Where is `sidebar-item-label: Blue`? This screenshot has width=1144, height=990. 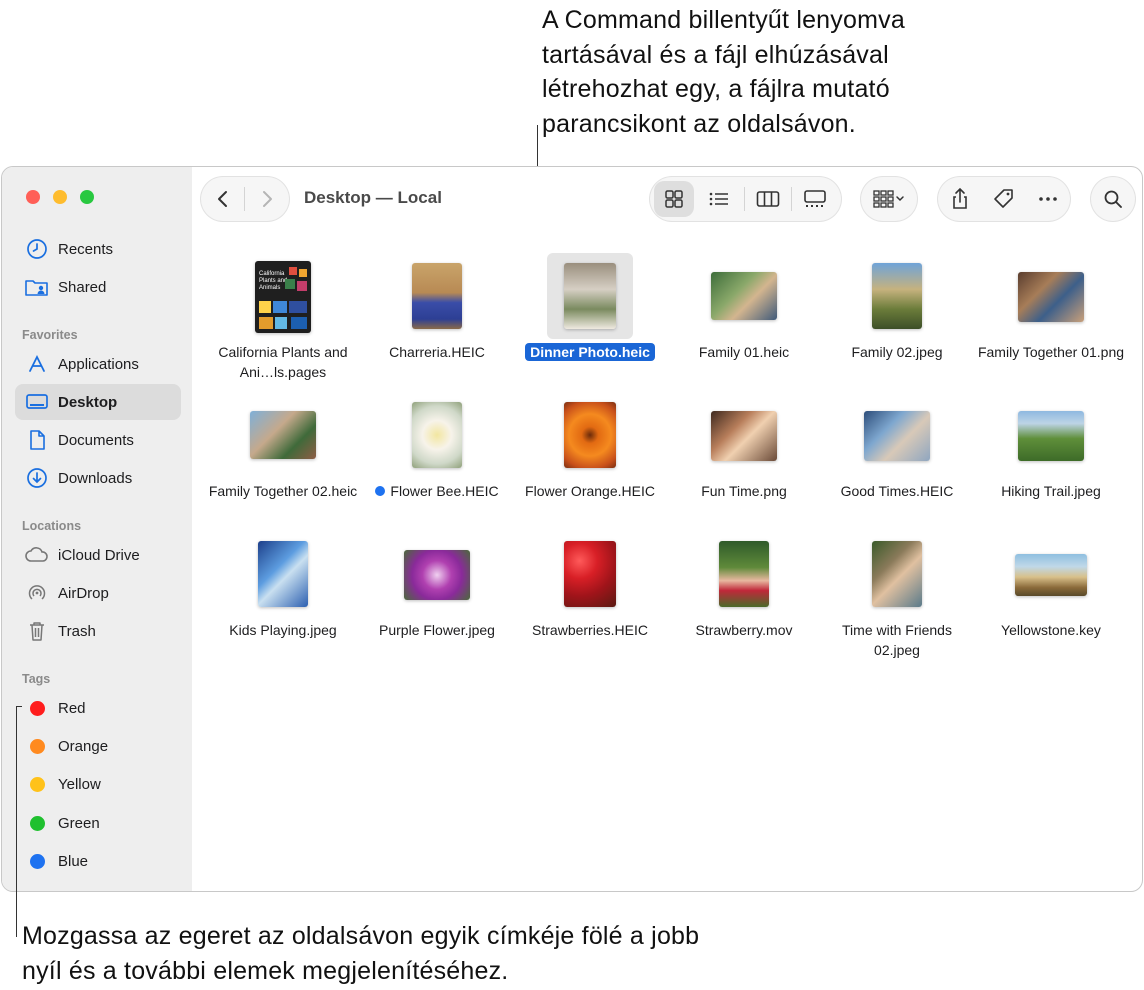 sidebar-item-label: Blue is located at coordinates (73, 861).